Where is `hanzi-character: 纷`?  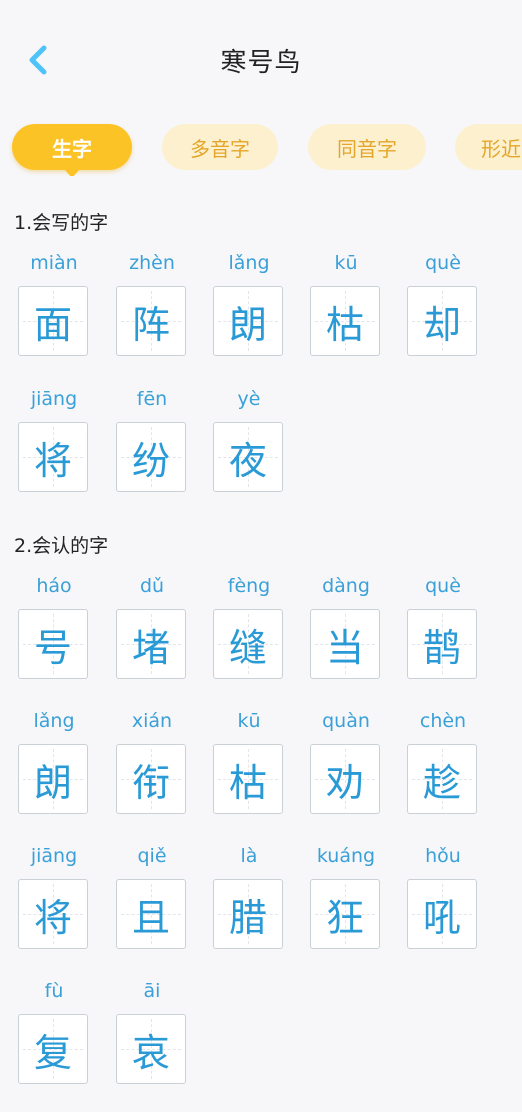
hanzi-character: 纷 is located at coordinates (150, 460).